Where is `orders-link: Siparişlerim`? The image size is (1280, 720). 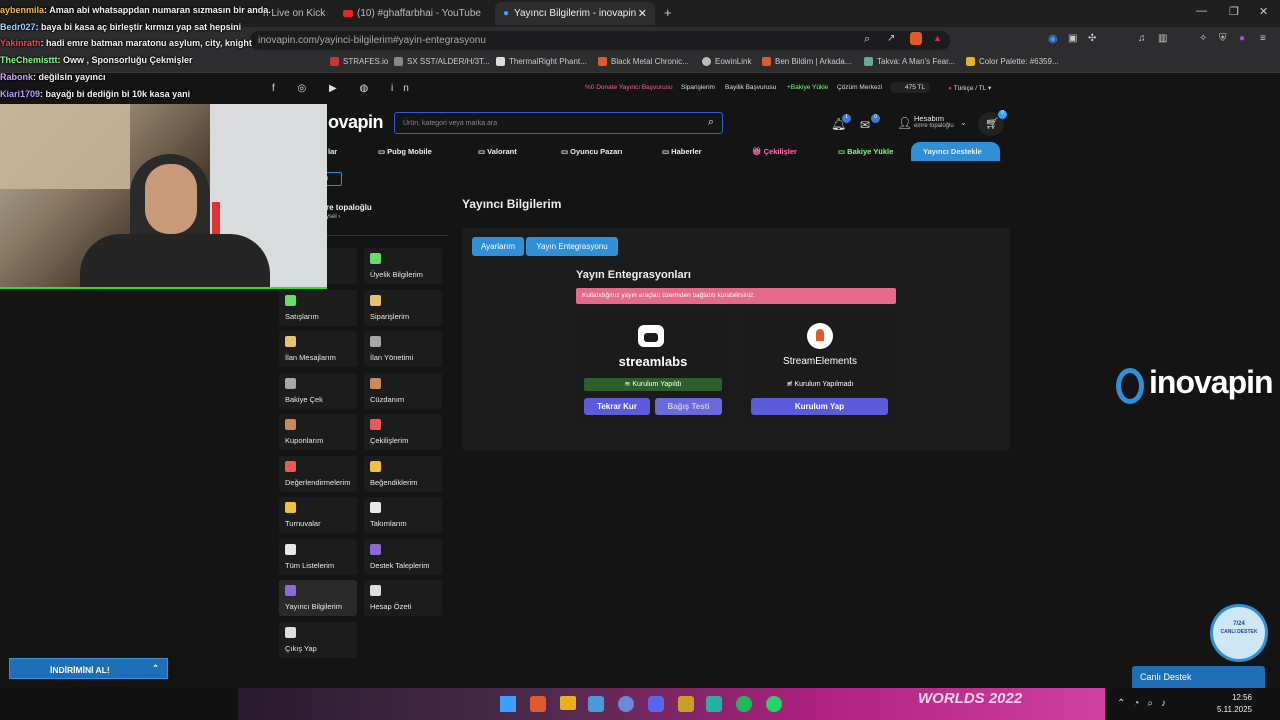 orders-link: Siparişlerim is located at coordinates (698, 87).